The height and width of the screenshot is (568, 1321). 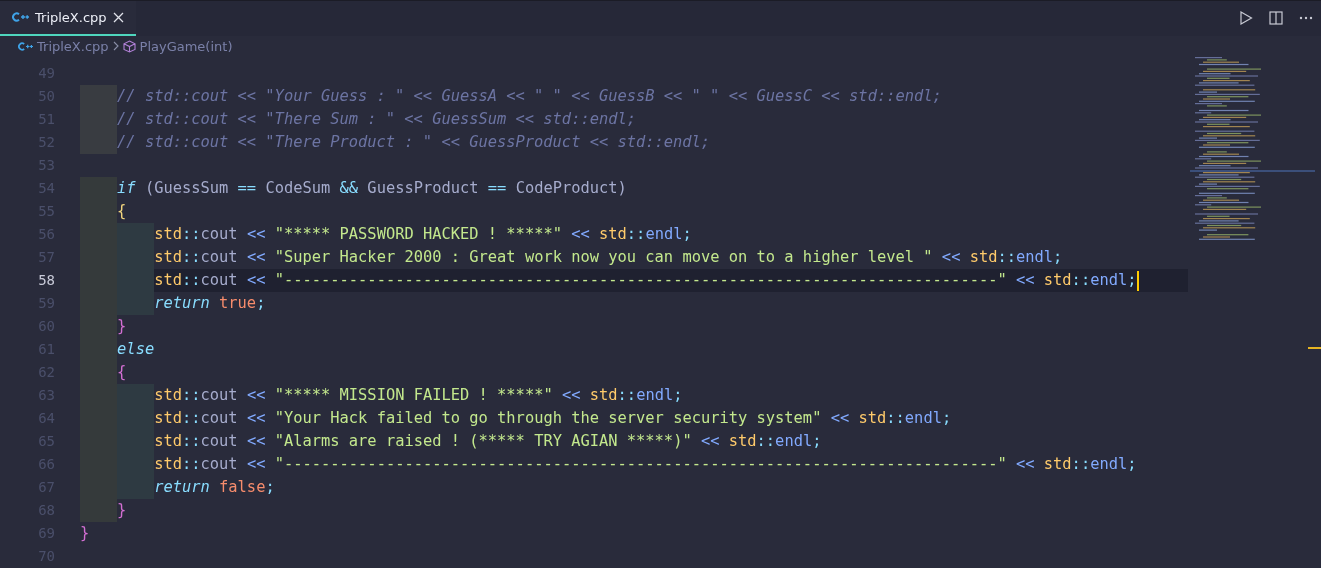 I want to click on split-editor-icon, so click(x=1276, y=18).